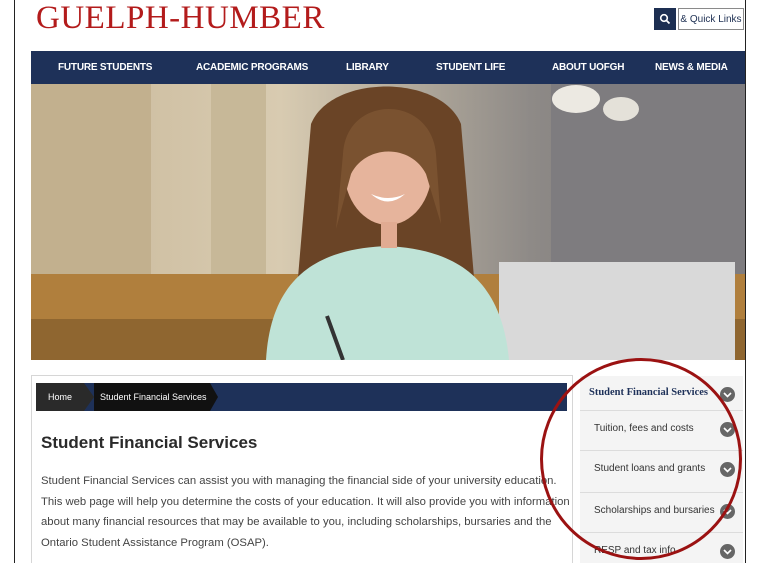 Image resolution: width=758 pixels, height=572 pixels. What do you see at coordinates (60, 397) in the screenshot?
I see `breadcrumb-home: Home` at bounding box center [60, 397].